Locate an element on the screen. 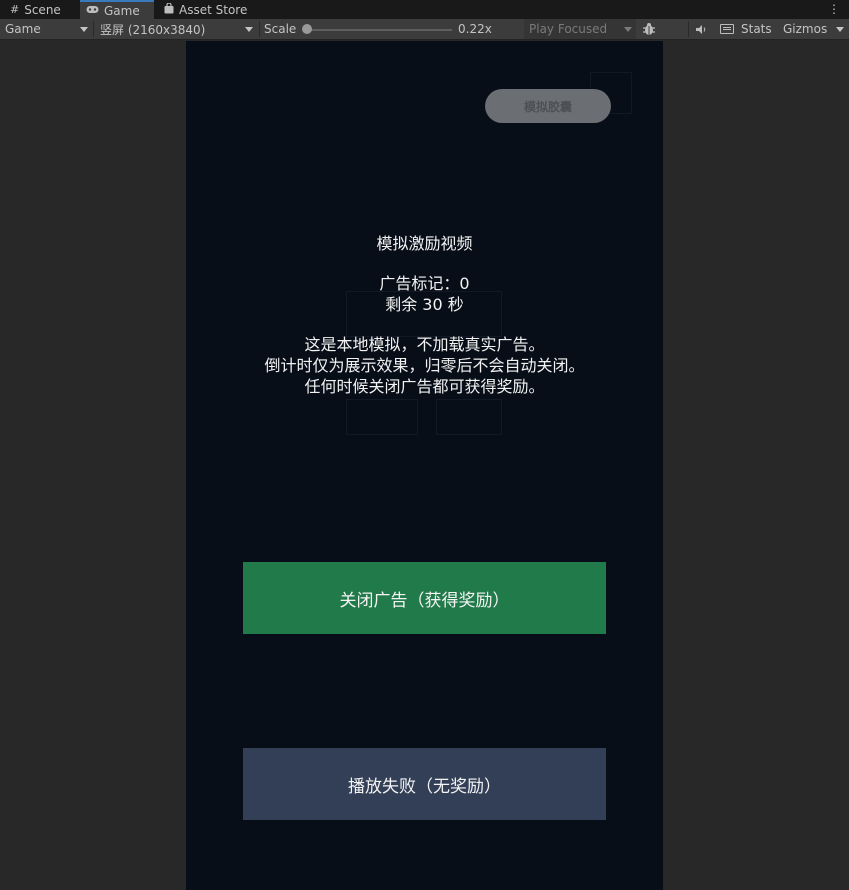 The width and height of the screenshot is (849, 890). tab-scene-label: Scene is located at coordinates (42, 9).